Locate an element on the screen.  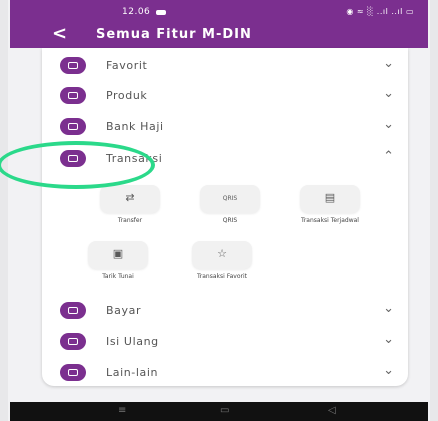
payment-icon is located at coordinates (73, 310).